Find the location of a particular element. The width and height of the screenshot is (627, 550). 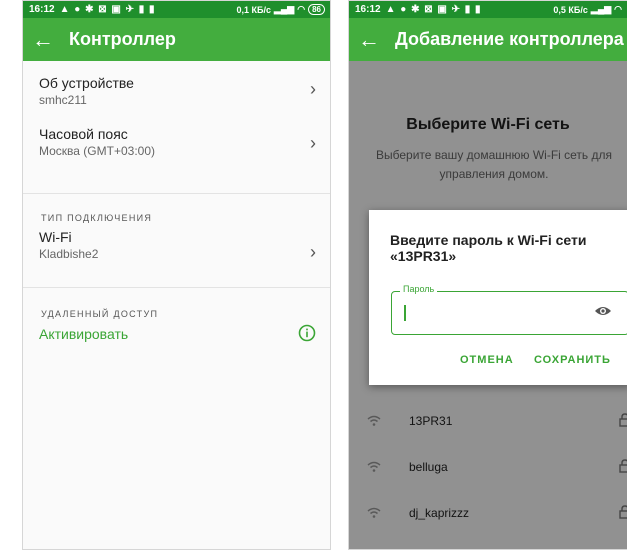

battery-icon: 86 is located at coordinates (316, 9).